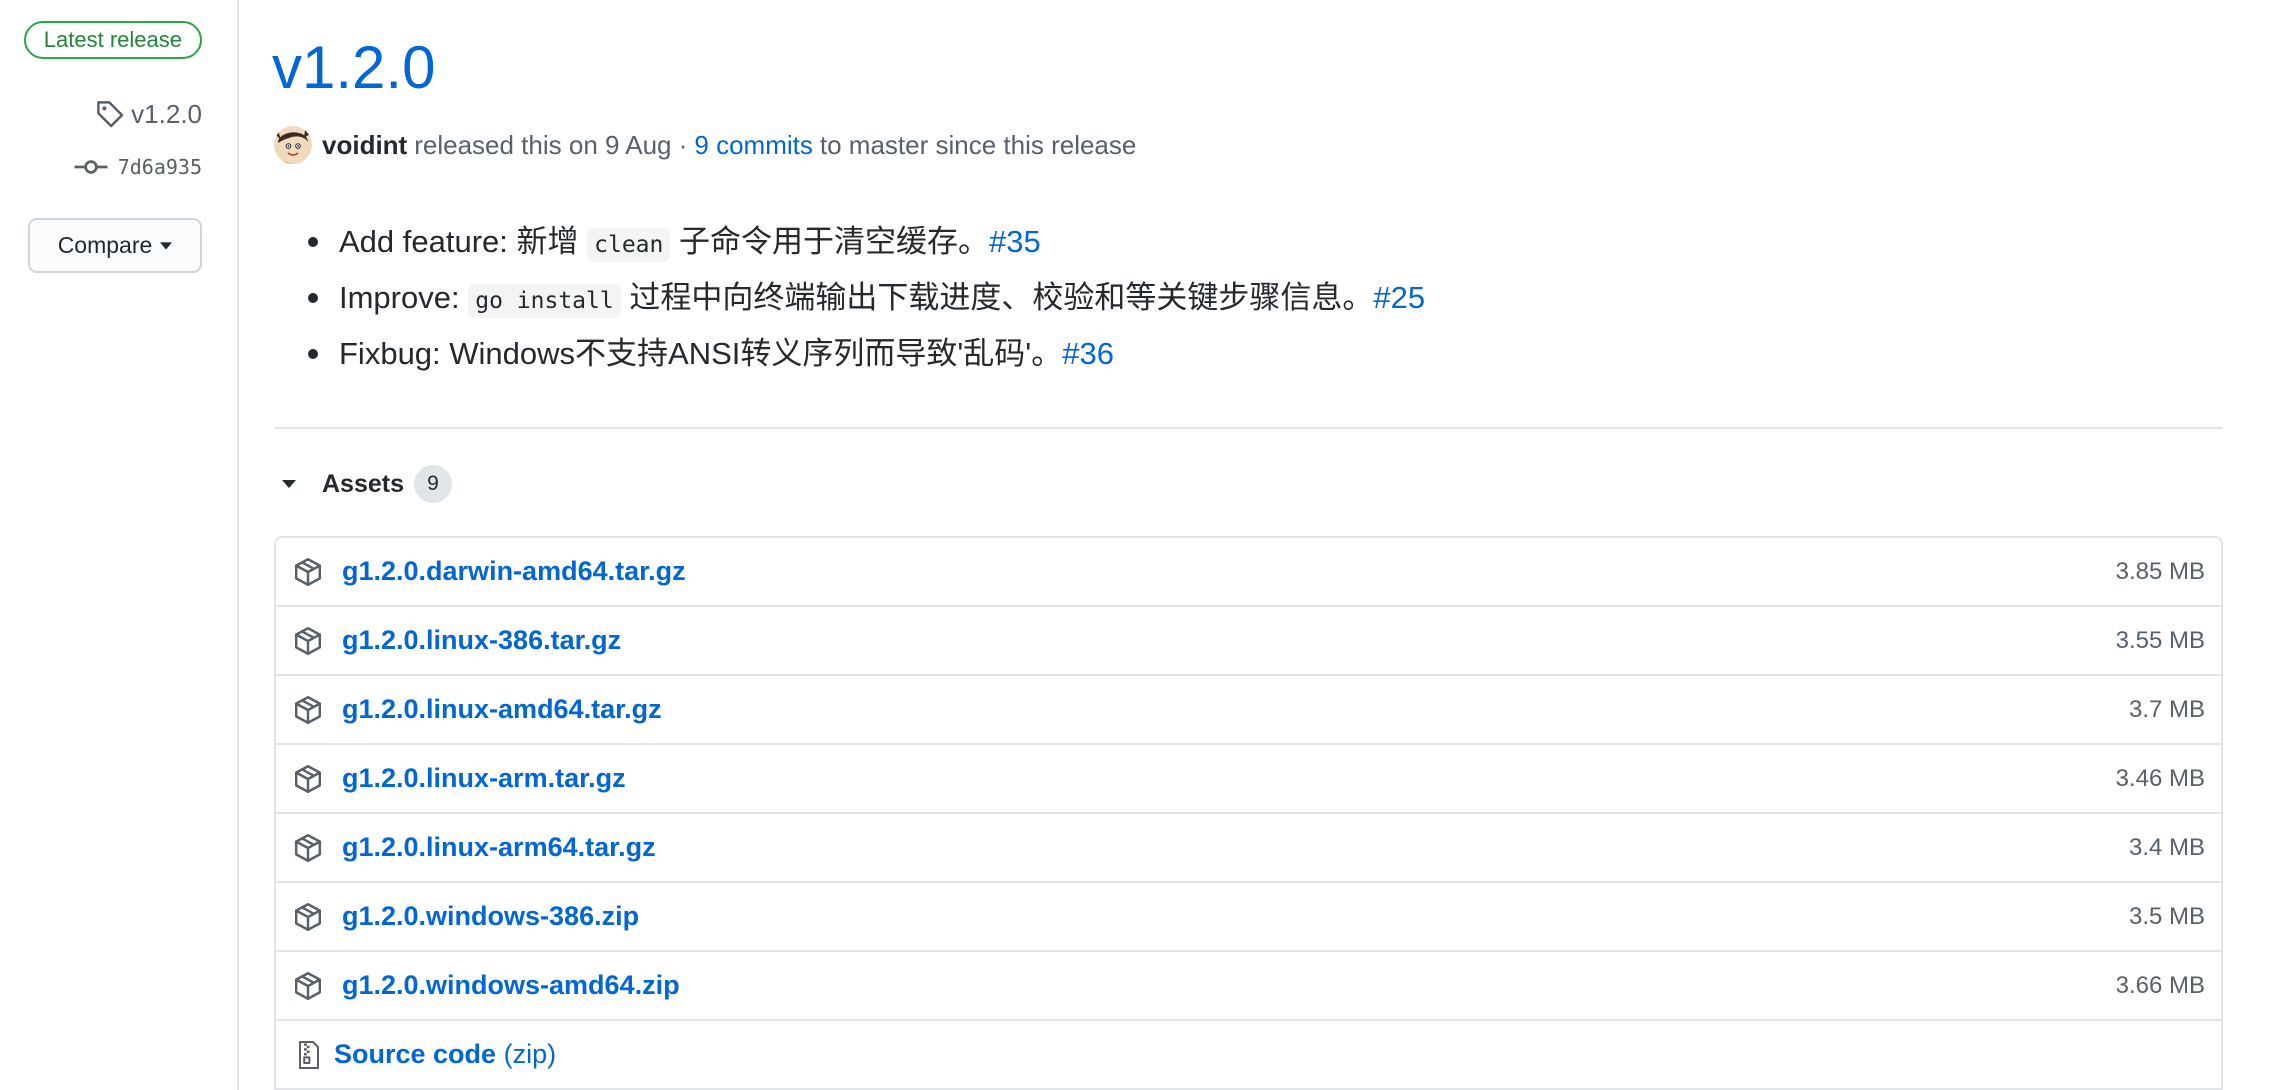 The height and width of the screenshot is (1090, 2289). I want to click on note-text: 过程中向终端输出下载进度、校验和等关键步骤信息。, so click(1001, 297).